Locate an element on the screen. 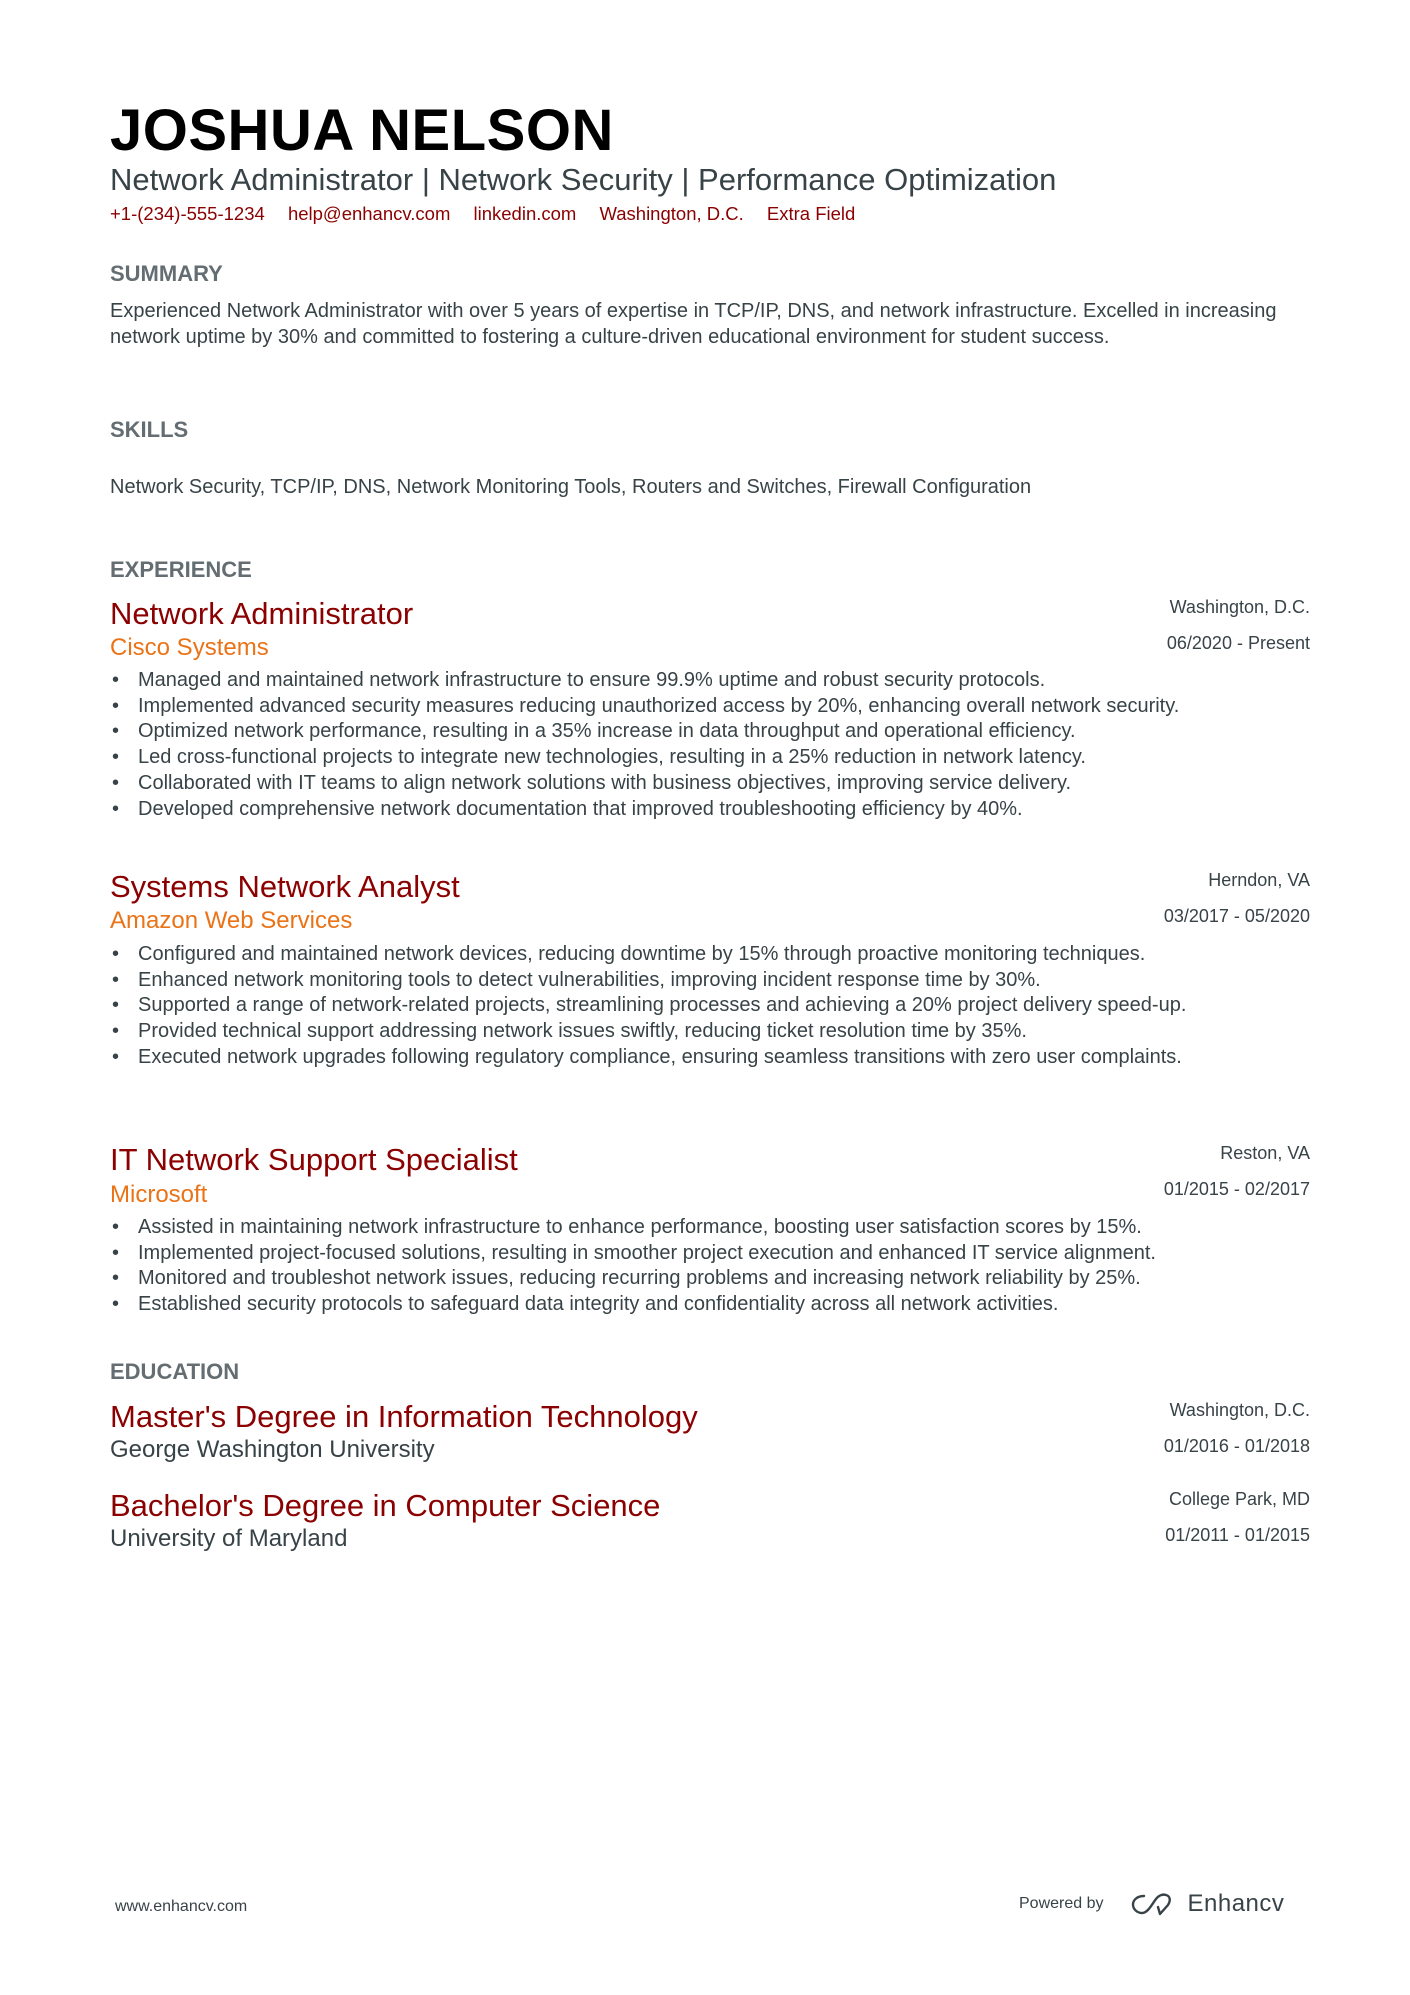 The width and height of the screenshot is (1410, 1995). enhancv-logo-icon is located at coordinates (1151, 1904).